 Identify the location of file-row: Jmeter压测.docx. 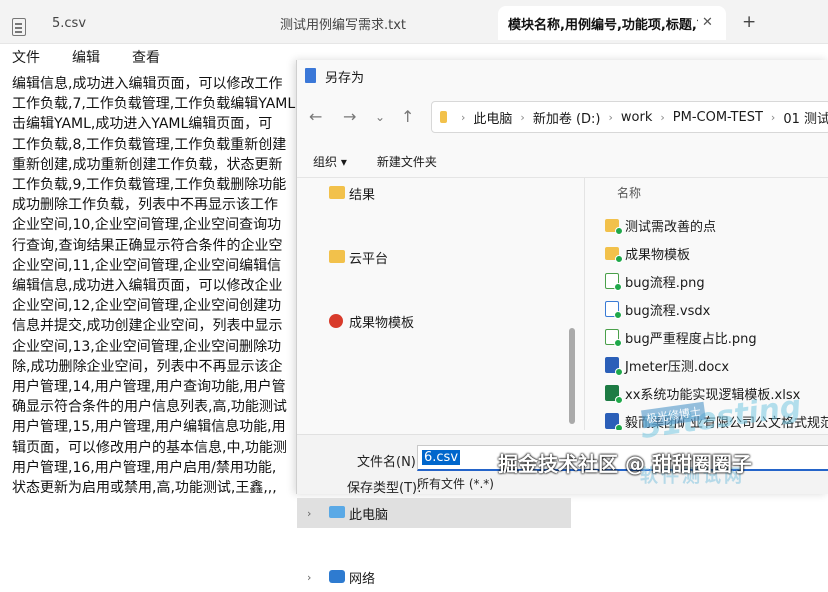
(716, 365).